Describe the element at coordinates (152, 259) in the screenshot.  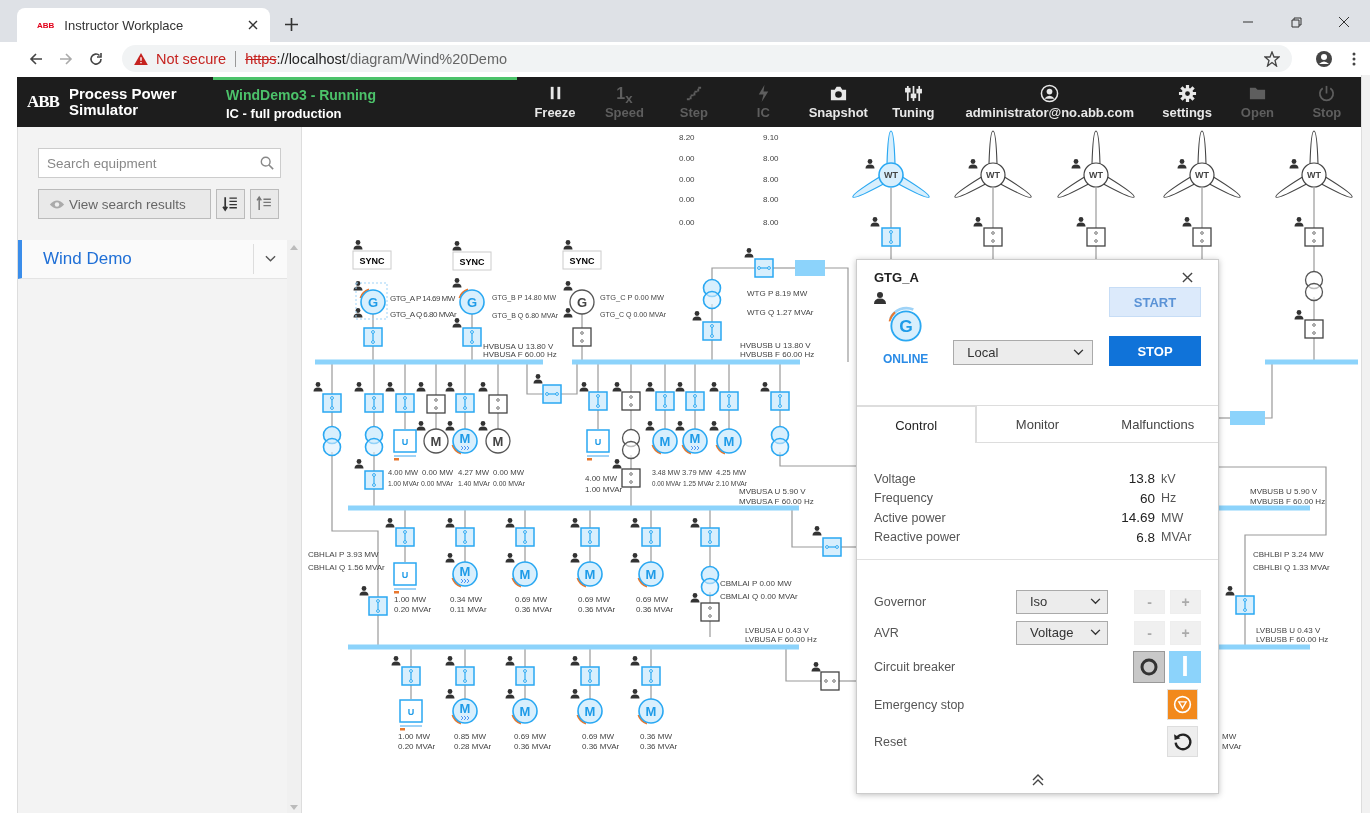
I see `tree-item: Wind Demo` at that location.